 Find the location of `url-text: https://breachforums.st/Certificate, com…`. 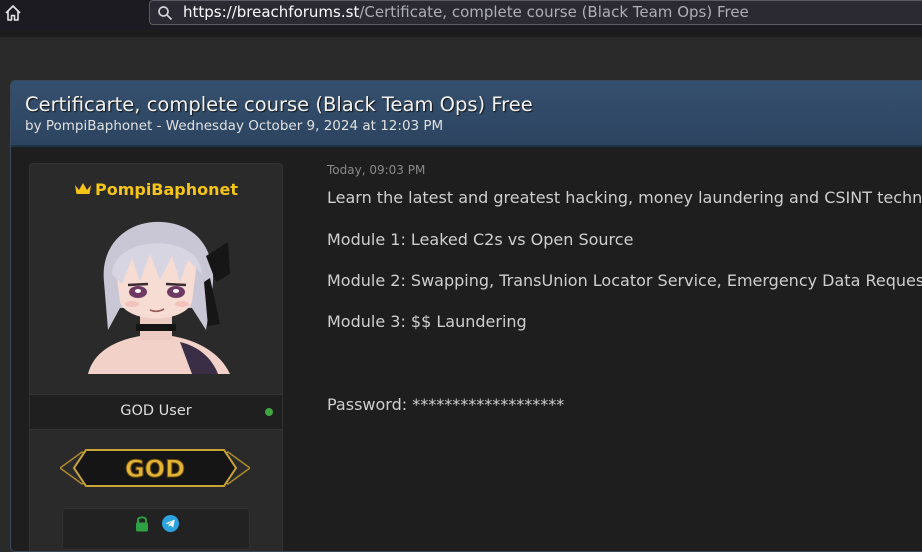

url-text: https://breachforums.st/Certificate, com… is located at coordinates (466, 12).